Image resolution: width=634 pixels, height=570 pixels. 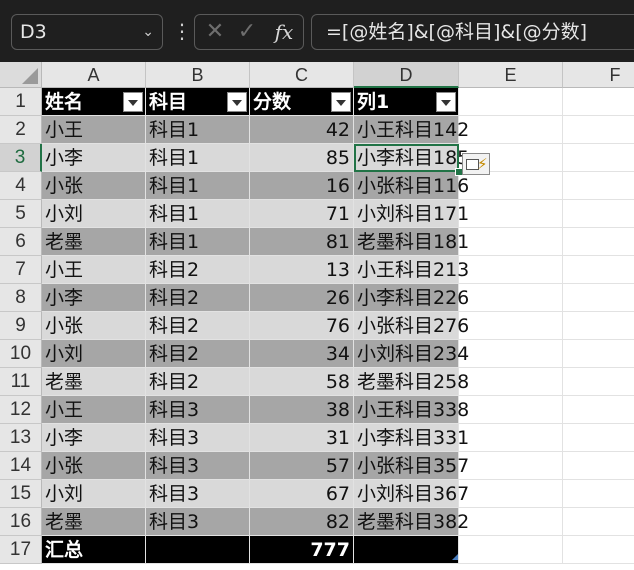 What do you see at coordinates (21, 438) in the screenshot?
I see `row-header-13: 13` at bounding box center [21, 438].